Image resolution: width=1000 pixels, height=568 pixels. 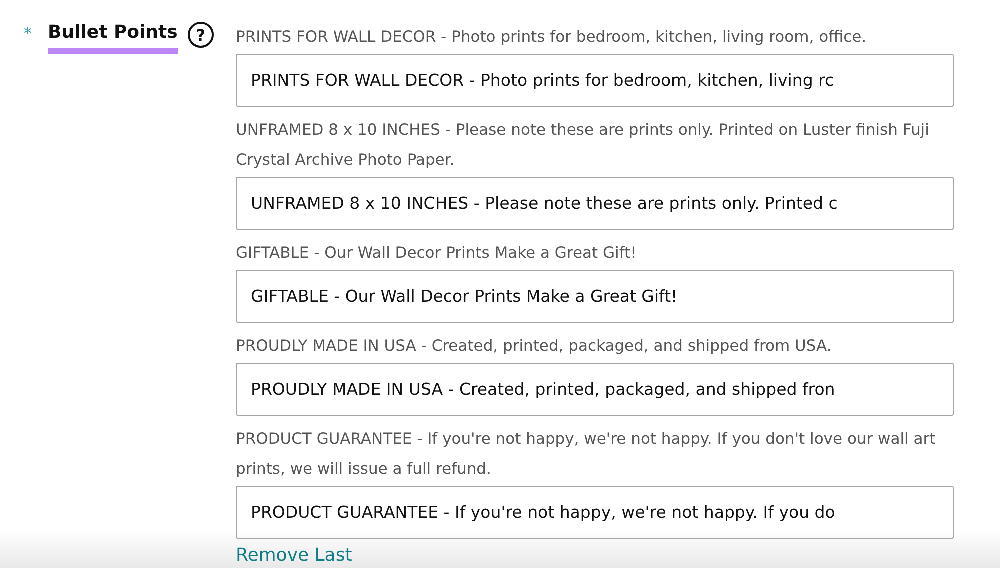 What do you see at coordinates (294, 555) in the screenshot?
I see `remove-last-link: Remove Last` at bounding box center [294, 555].